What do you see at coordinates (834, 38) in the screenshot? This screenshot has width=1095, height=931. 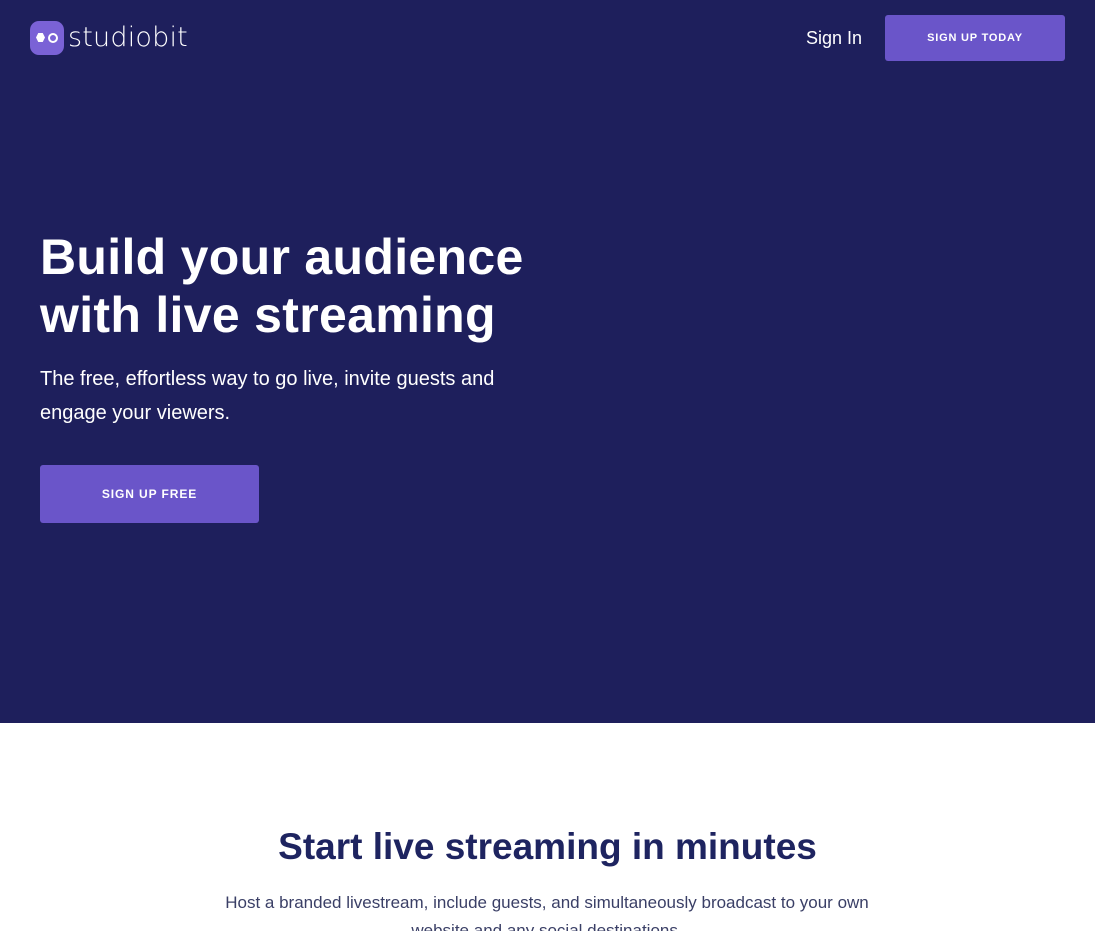 I see `sign-in-link: Sign In` at bounding box center [834, 38].